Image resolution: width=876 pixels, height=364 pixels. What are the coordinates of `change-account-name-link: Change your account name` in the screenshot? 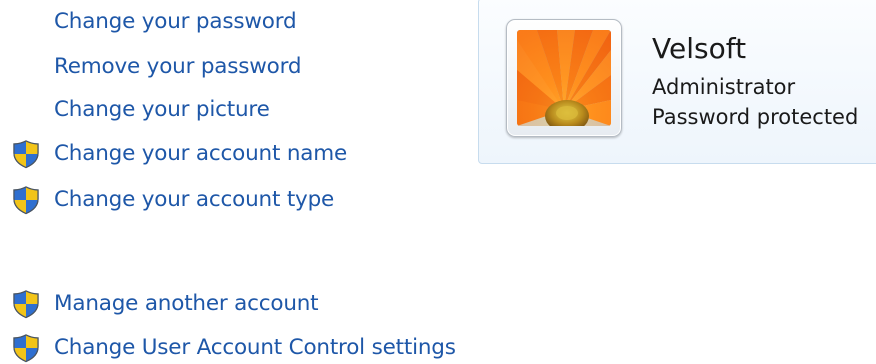 It's located at (200, 154).